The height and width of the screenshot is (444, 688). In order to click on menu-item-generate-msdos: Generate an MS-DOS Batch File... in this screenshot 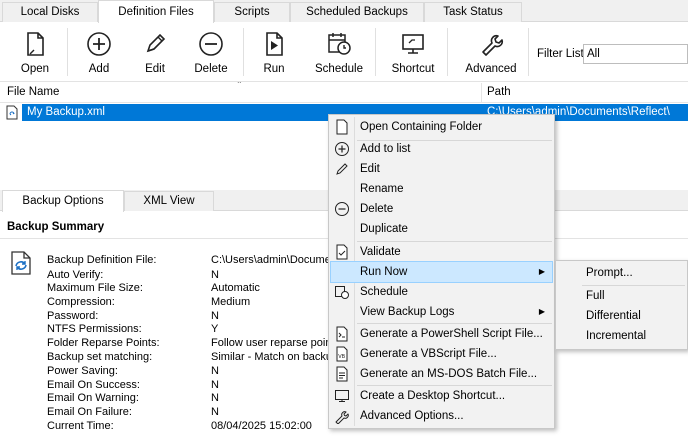, I will do `click(441, 374)`.